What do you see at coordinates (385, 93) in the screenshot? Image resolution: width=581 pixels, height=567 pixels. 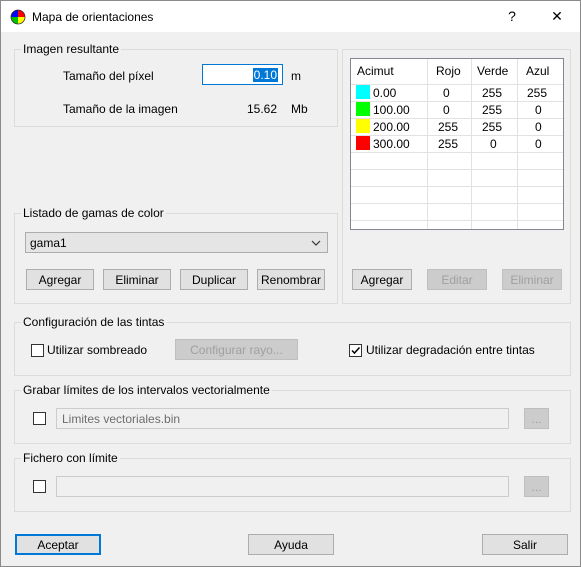 I see `row-acimut: 0.00` at bounding box center [385, 93].